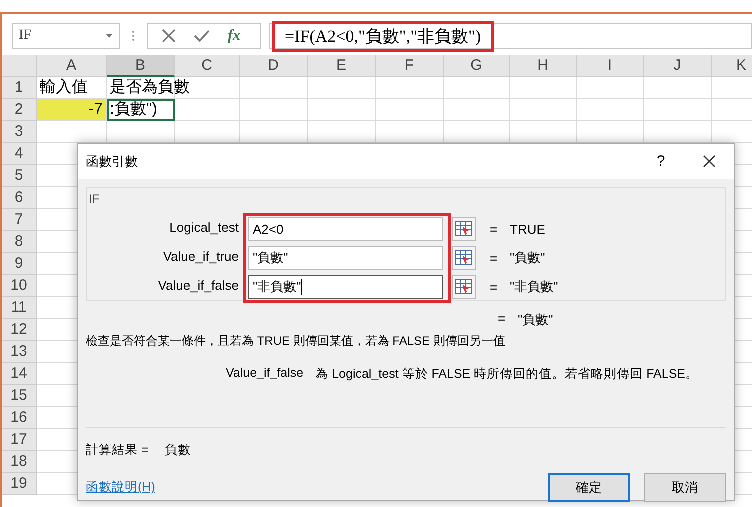 The image size is (752, 507). I want to click on cancel-button, so click(169, 36).